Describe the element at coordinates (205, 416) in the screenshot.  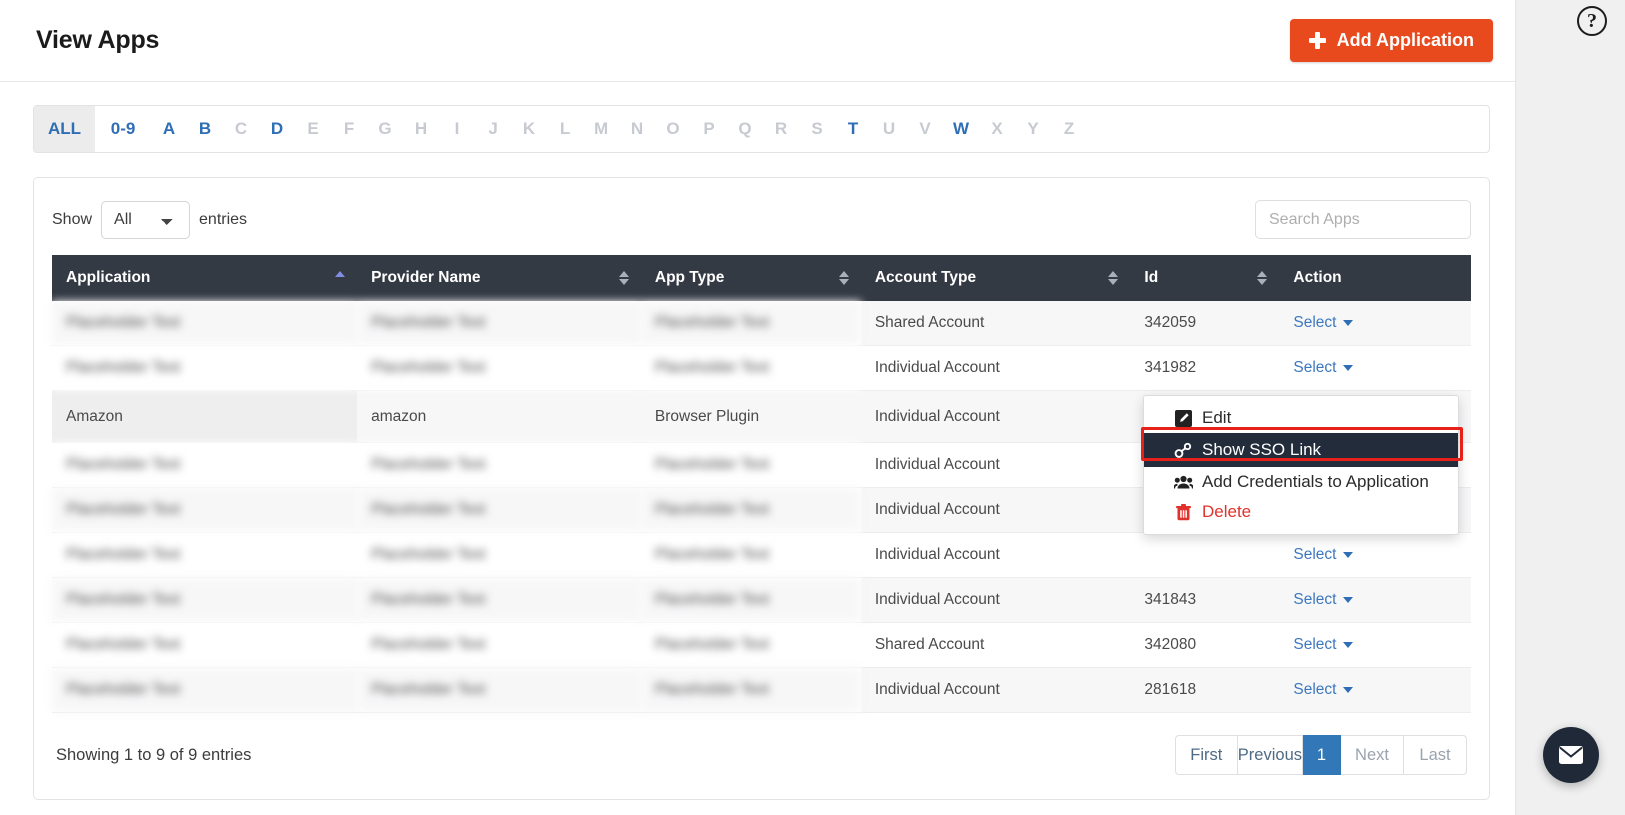
I see `cell-application: Amazon` at that location.